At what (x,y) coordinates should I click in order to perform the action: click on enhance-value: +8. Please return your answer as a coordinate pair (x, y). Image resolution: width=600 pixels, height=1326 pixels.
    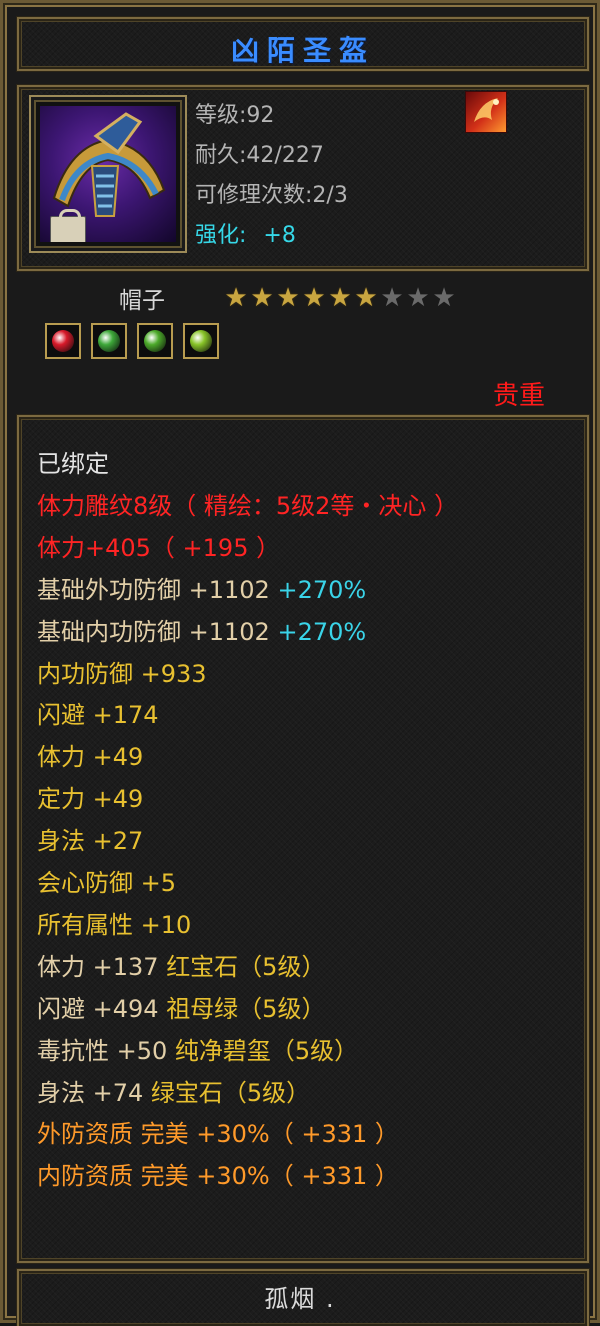
    Looking at the image, I should click on (279, 235).